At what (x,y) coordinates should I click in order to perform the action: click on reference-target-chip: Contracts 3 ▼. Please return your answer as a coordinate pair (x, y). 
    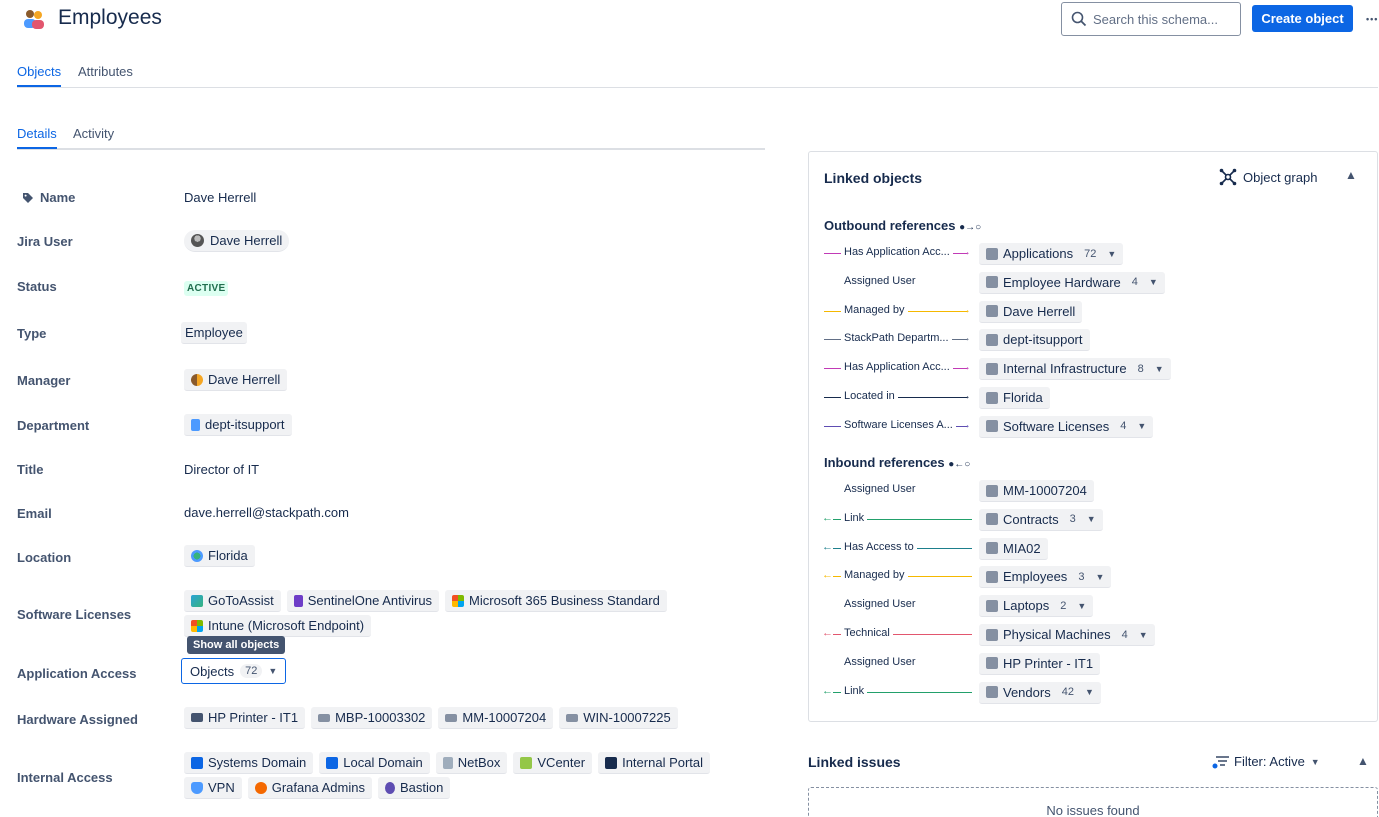
    Looking at the image, I should click on (1041, 519).